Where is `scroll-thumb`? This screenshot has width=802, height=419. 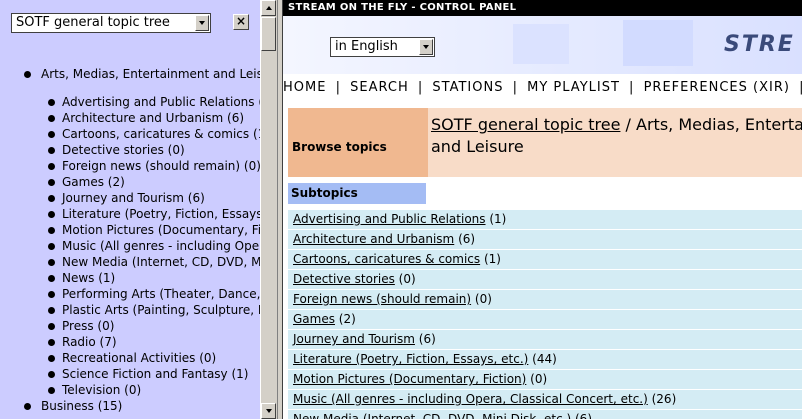
scroll-thumb is located at coordinates (268, 34).